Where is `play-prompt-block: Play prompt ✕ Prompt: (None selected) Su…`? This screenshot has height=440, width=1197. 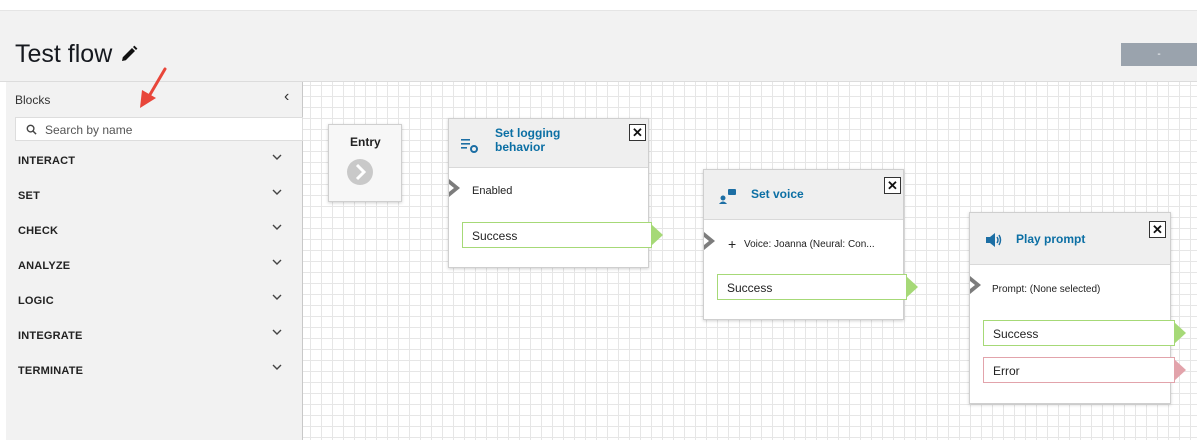
play-prompt-block: Play prompt ✕ Prompt: (None selected) Su… is located at coordinates (1077, 308).